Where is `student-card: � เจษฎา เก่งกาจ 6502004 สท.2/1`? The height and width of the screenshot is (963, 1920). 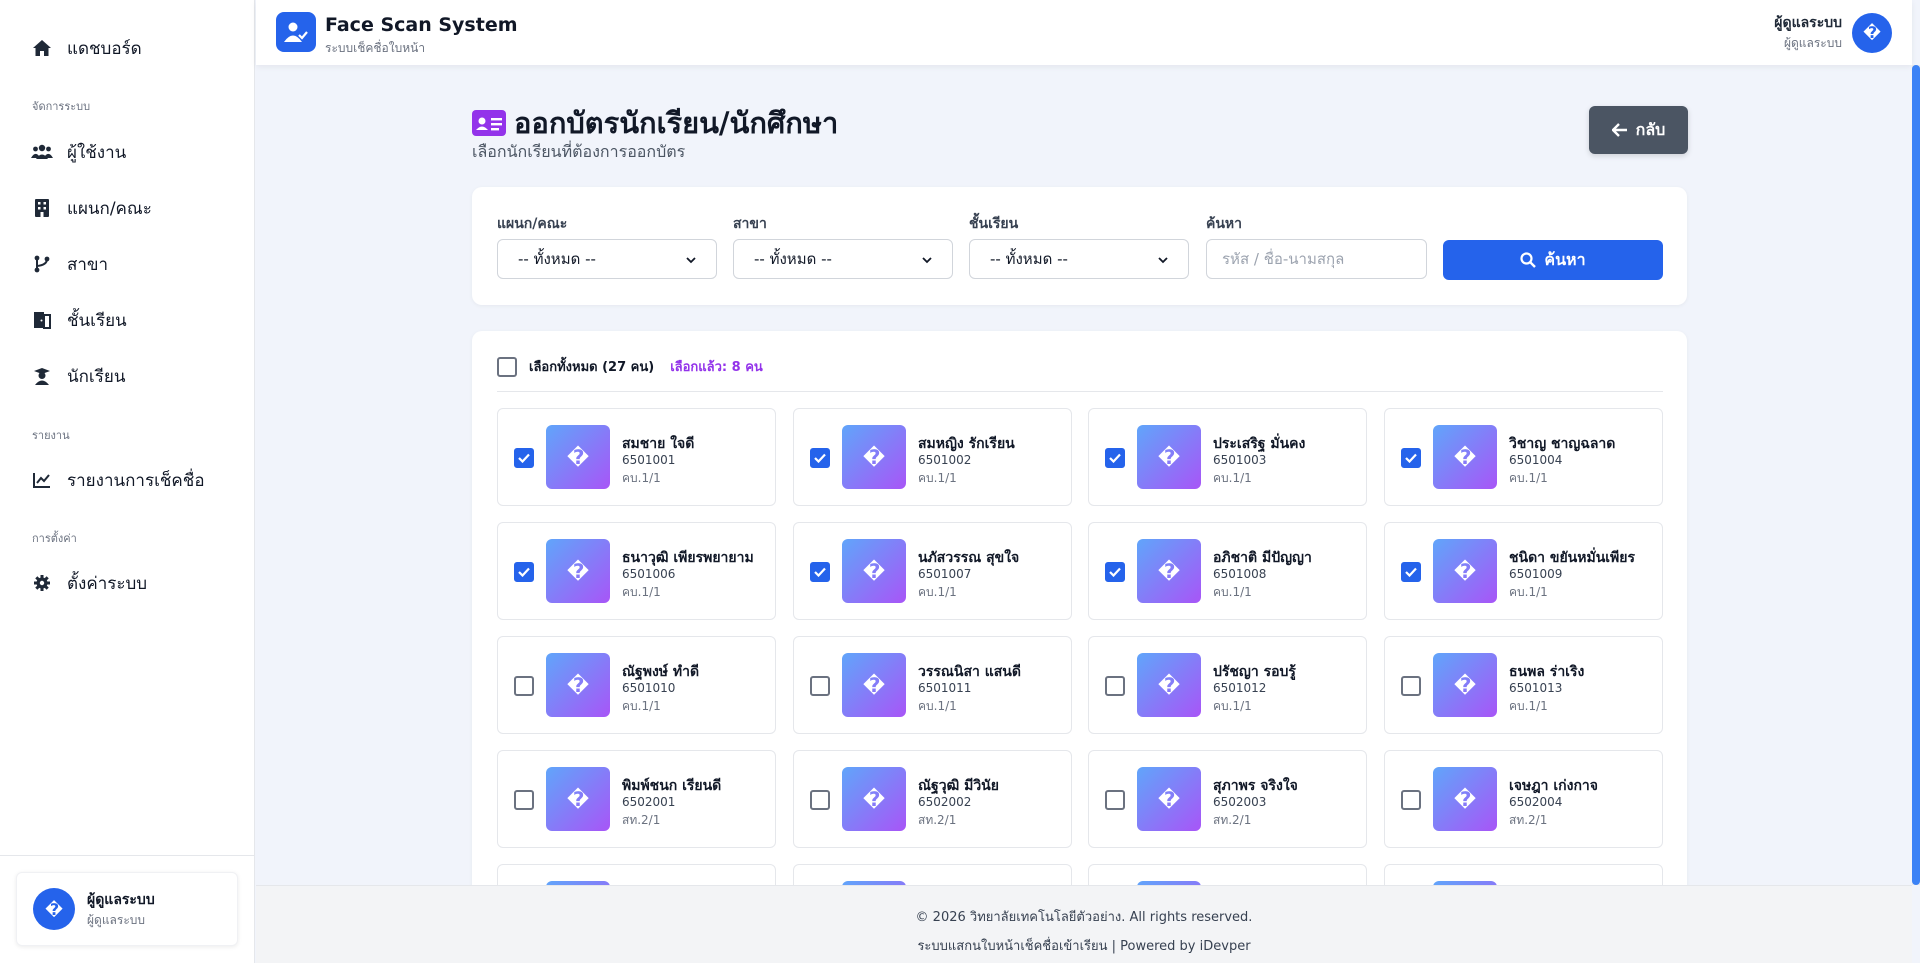 student-card: � เจษฎา เก่งกาจ 6502004 สท.2/1 is located at coordinates (1523, 799).